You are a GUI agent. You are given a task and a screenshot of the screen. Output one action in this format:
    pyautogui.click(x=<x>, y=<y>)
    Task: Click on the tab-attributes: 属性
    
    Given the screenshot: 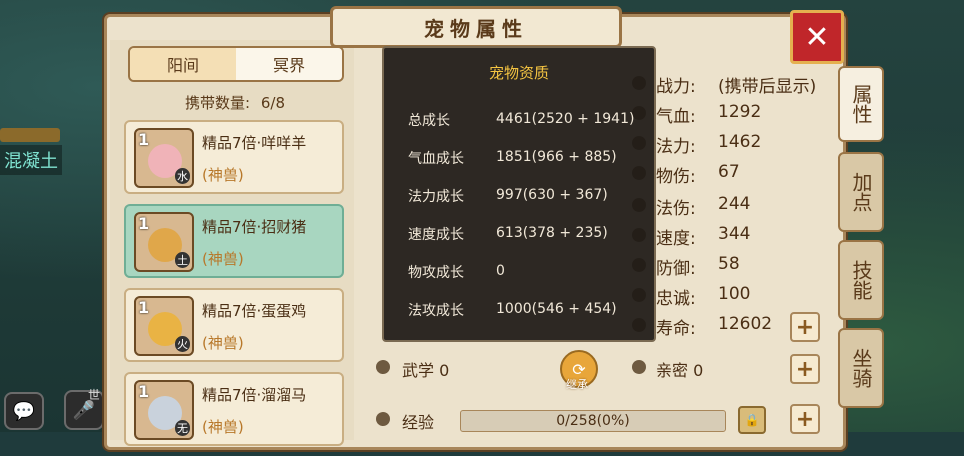 What is the action you would take?
    pyautogui.click(x=861, y=104)
    